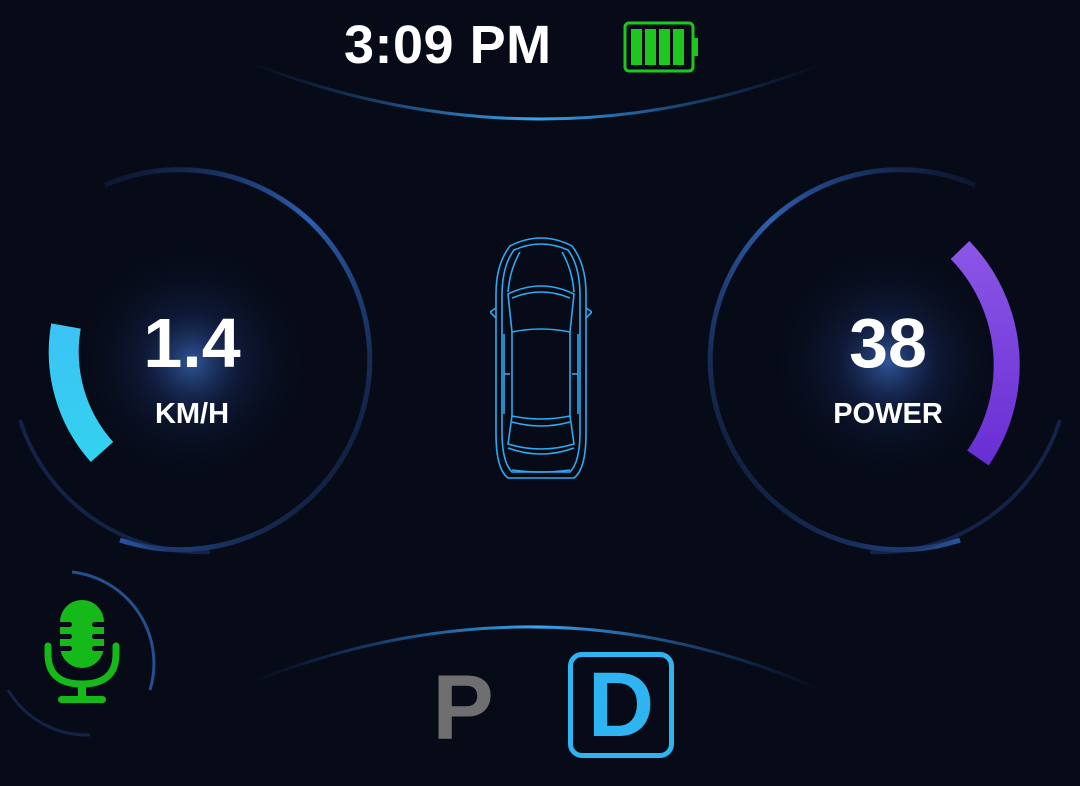  What do you see at coordinates (448, 45) in the screenshot?
I see `clock-time: 3:09 PM` at bounding box center [448, 45].